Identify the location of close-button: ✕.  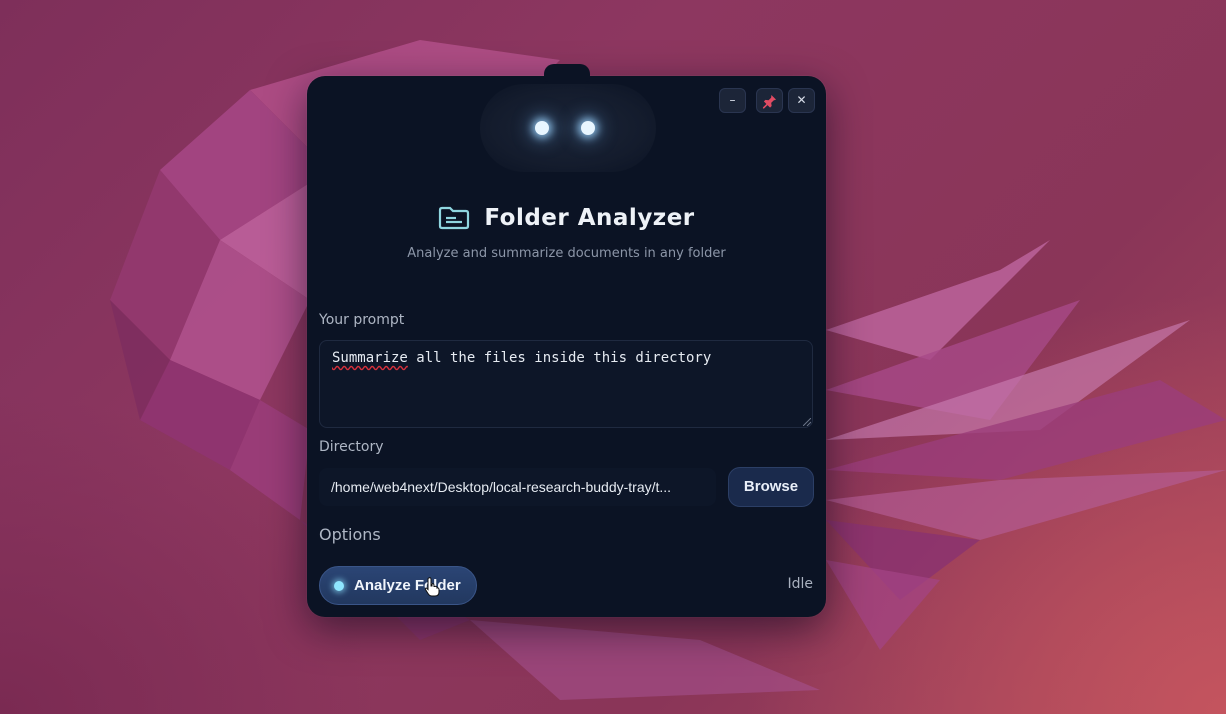
(801, 100).